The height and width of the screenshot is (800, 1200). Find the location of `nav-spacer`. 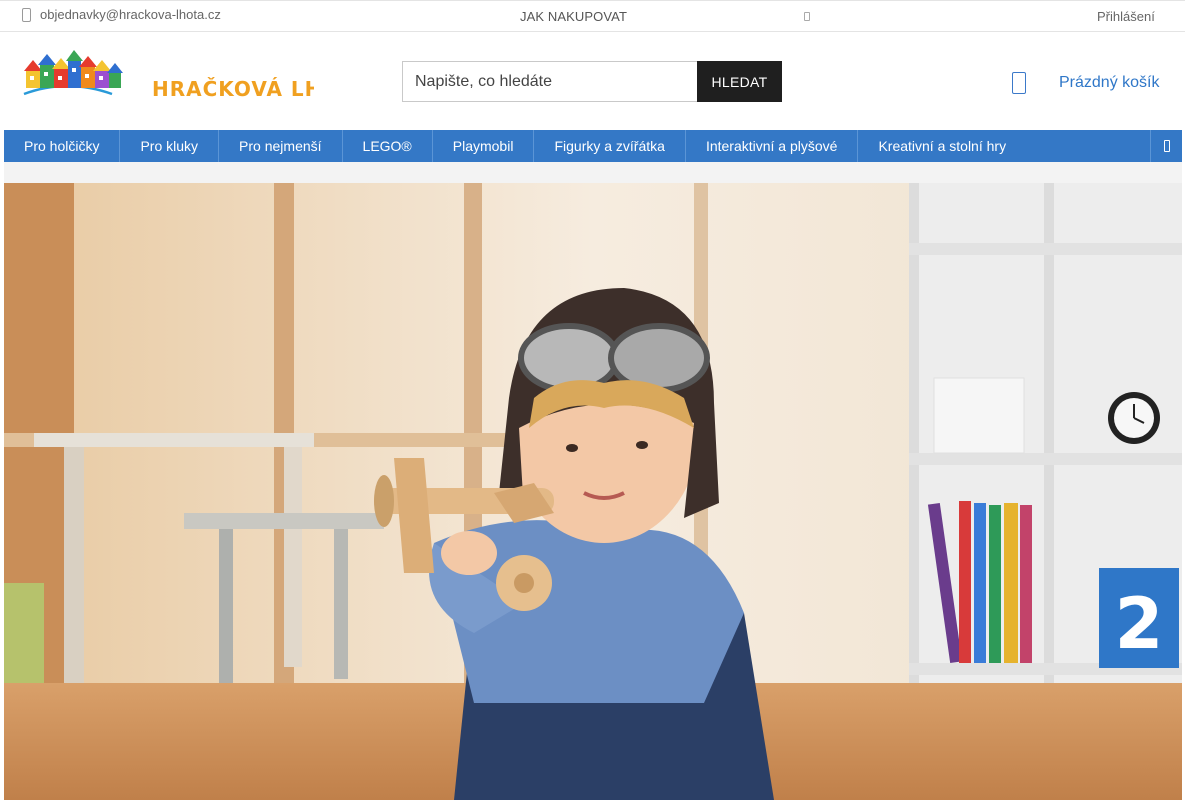

nav-spacer is located at coordinates (593, 172).